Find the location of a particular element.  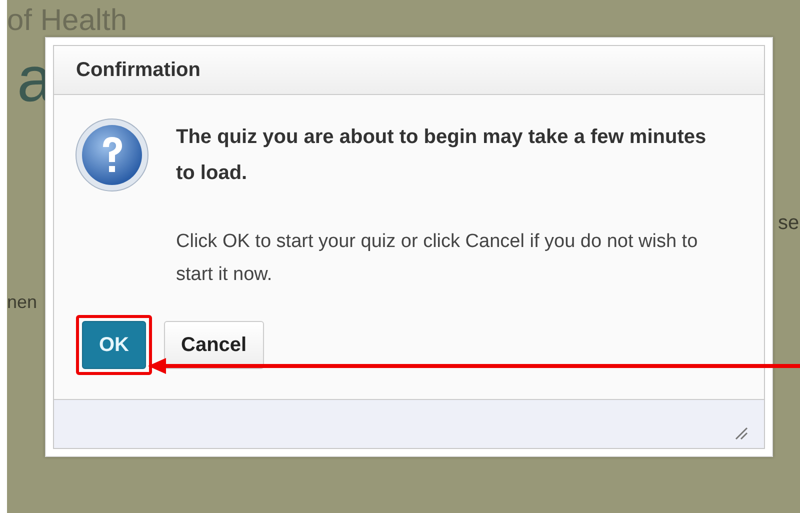

background-text: se is located at coordinates (789, 223).